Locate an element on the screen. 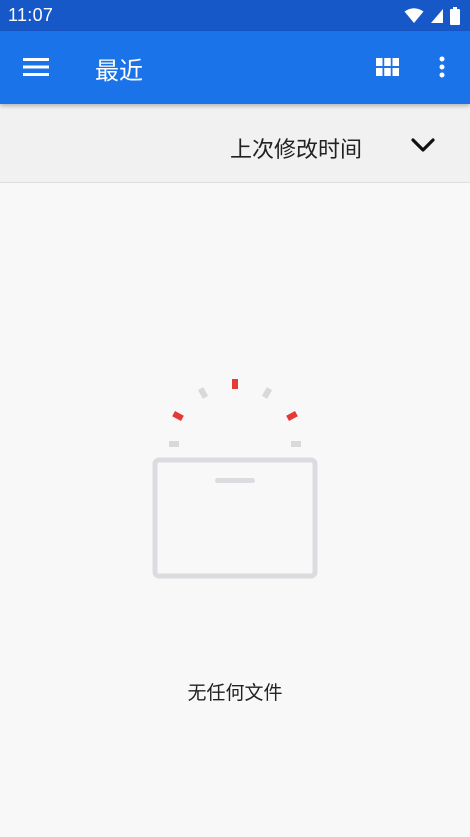 The width and height of the screenshot is (470, 837). cell-signal-icon is located at coordinates (437, 15).